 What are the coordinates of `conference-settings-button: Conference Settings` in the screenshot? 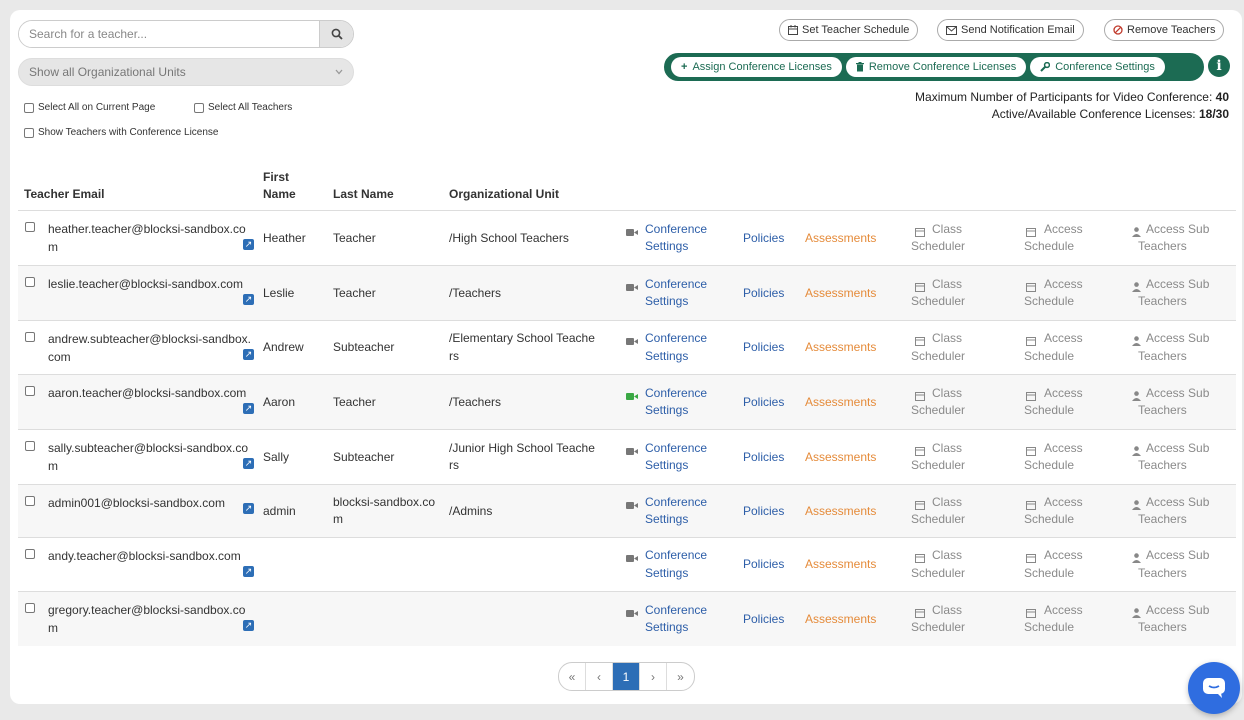 It's located at (1097, 67).